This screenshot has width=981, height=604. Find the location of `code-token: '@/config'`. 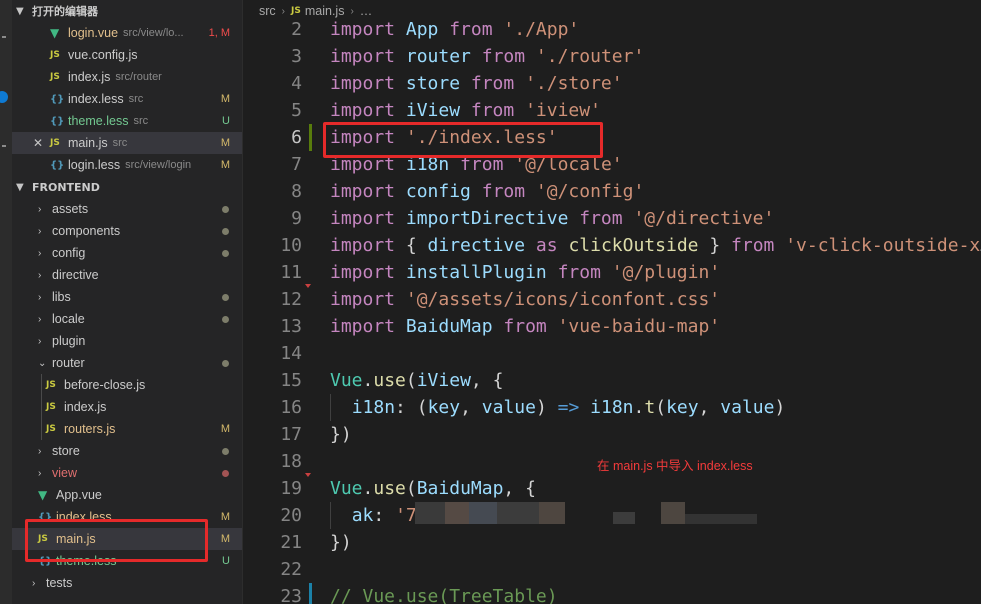

code-token: '@/config' is located at coordinates (590, 191).